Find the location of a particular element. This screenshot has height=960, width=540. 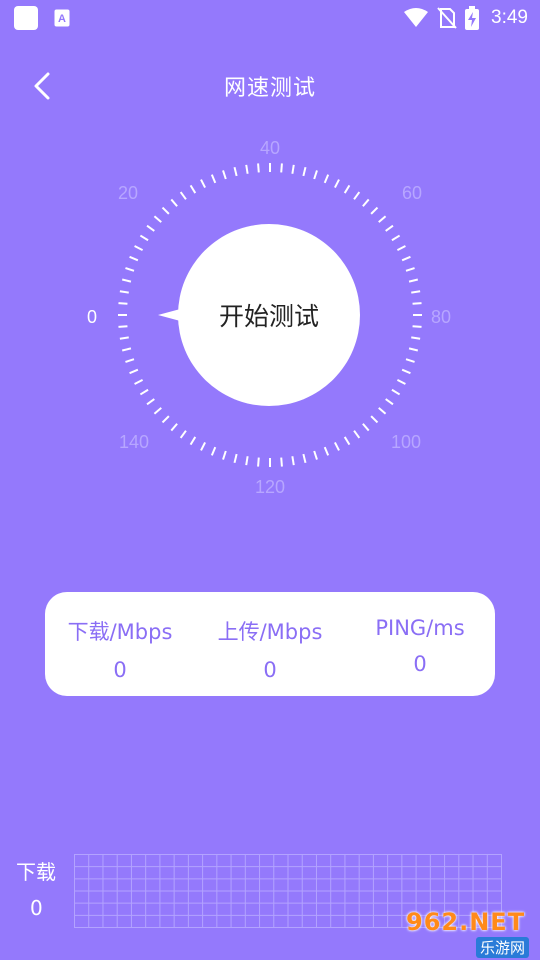

page-title: 网速测试 is located at coordinates (269, 88).